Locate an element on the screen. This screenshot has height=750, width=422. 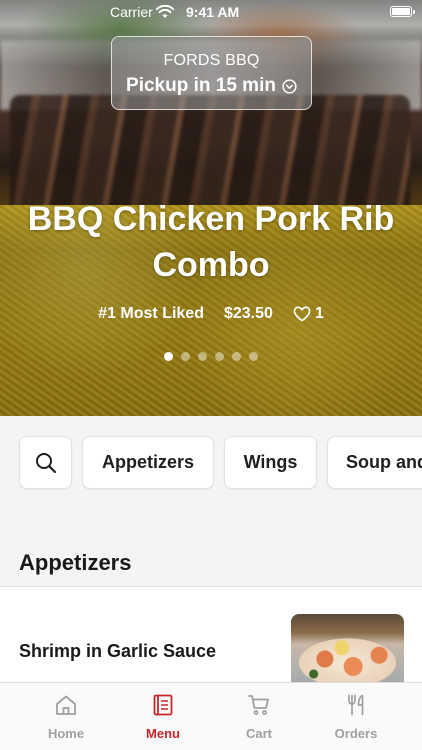
heart-icon is located at coordinates (302, 314).